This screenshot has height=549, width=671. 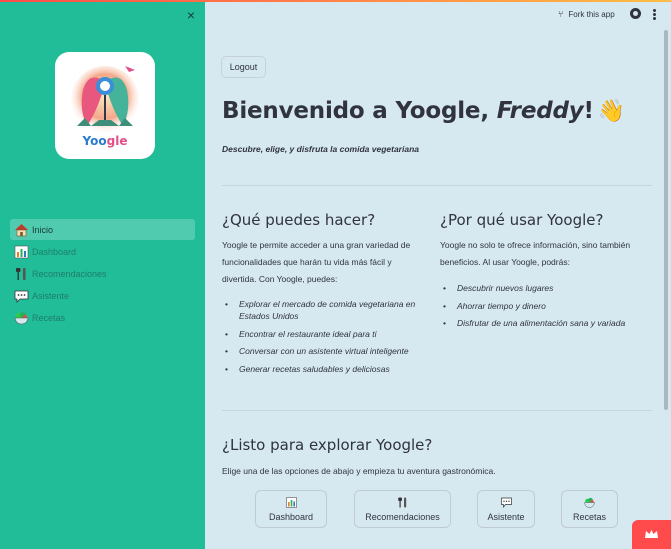 I want to click on top-decoration-bar, so click(x=335, y=1).